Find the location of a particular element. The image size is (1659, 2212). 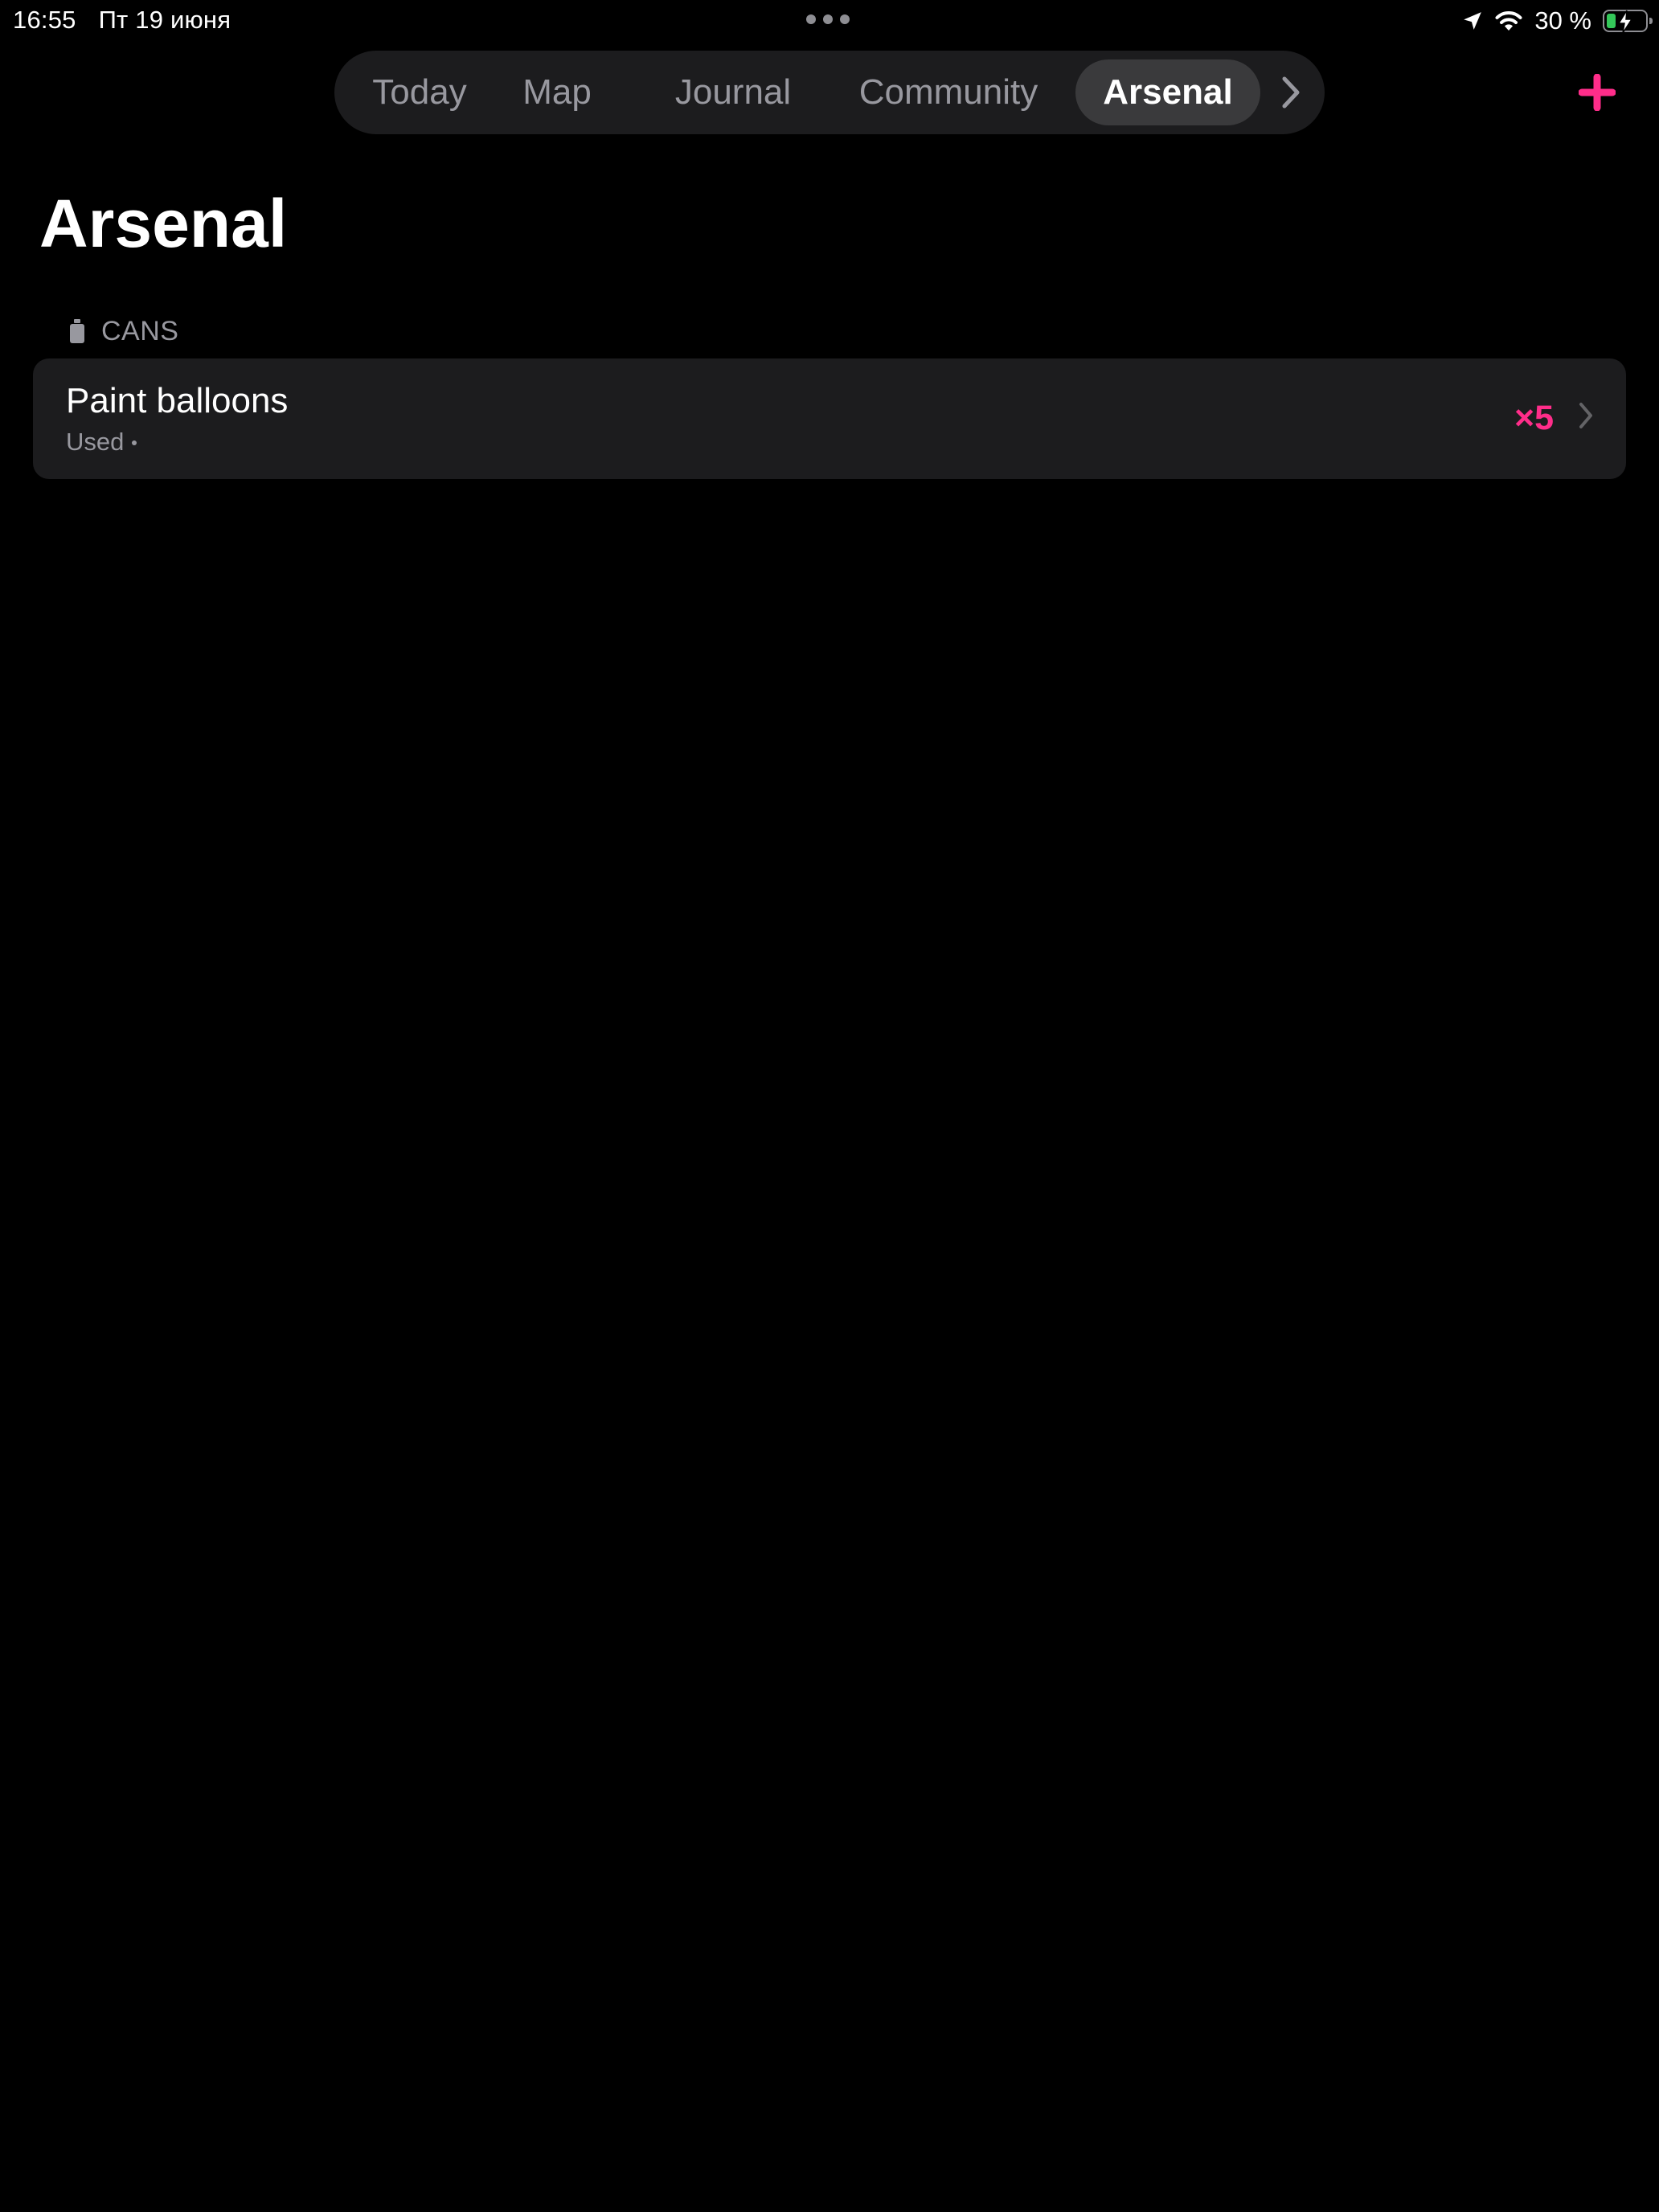

tab-arsenal: Arsenal is located at coordinates (1167, 92).